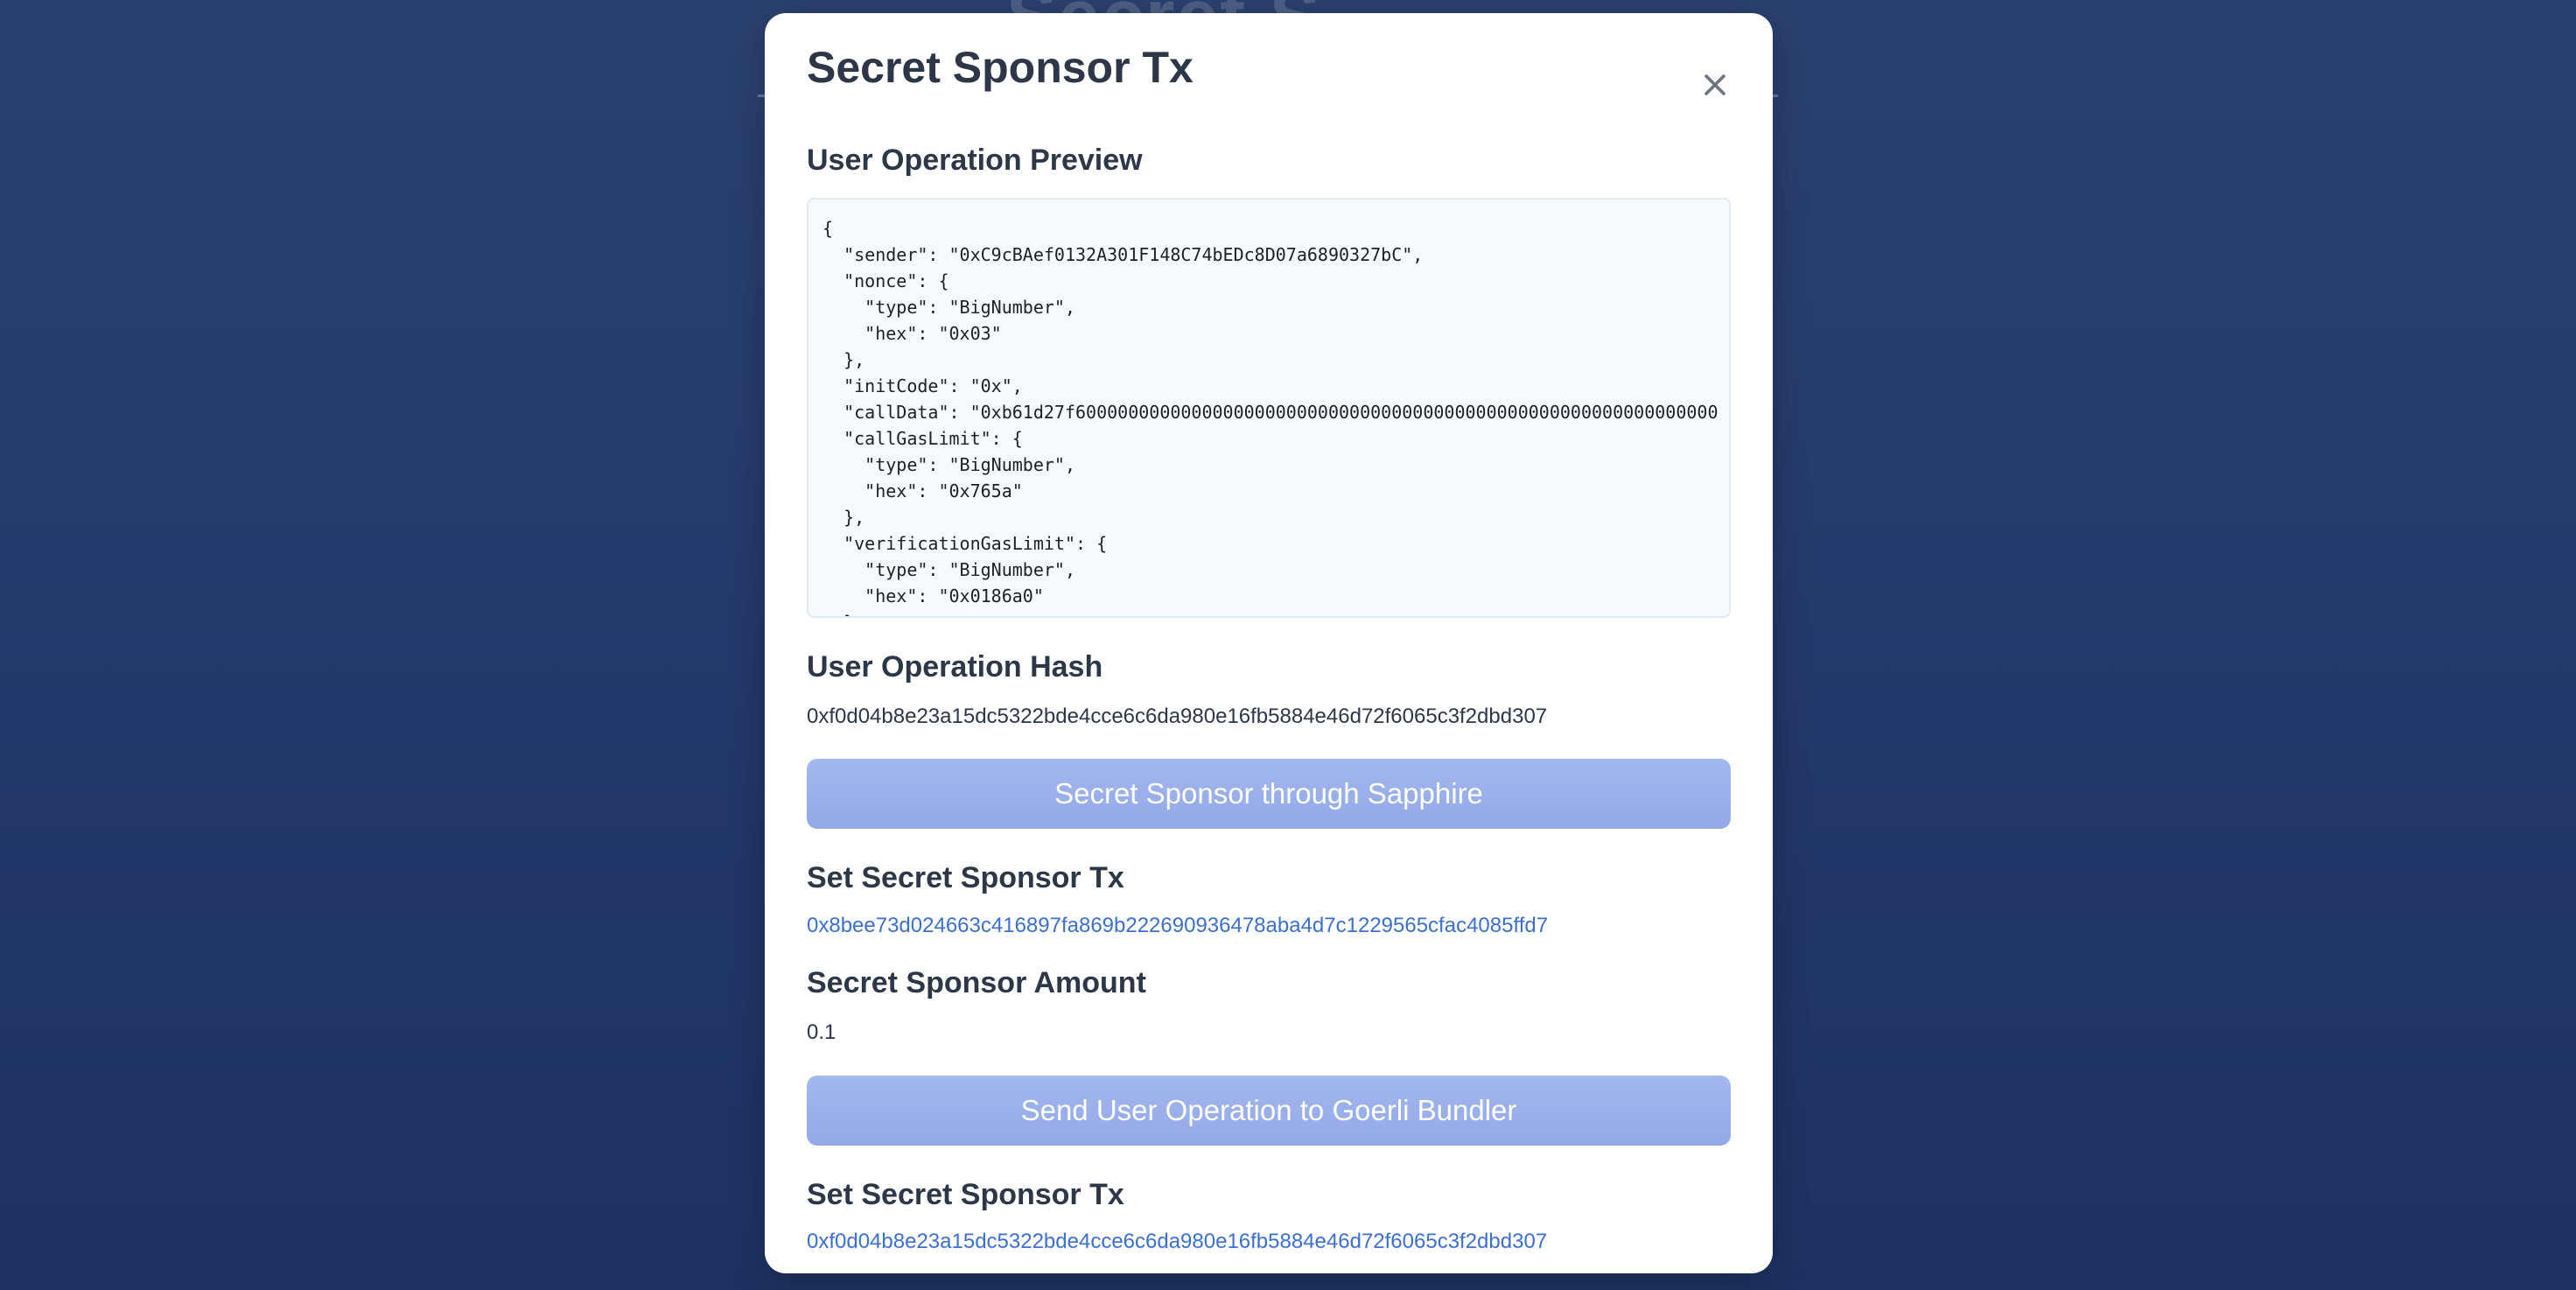 The height and width of the screenshot is (1290, 2576). What do you see at coordinates (975, 160) in the screenshot?
I see `user-operation-preview-label: User Operation Preview` at bounding box center [975, 160].